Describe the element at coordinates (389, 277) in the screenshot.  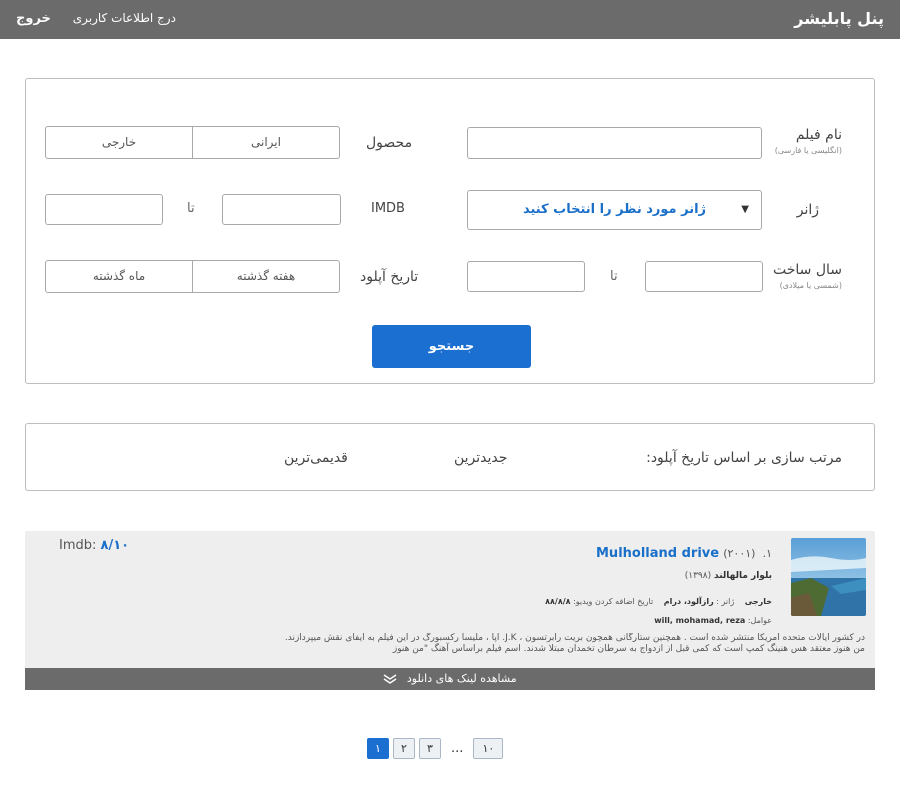
I see `upload-date-label: تاریخ آپلود` at that location.